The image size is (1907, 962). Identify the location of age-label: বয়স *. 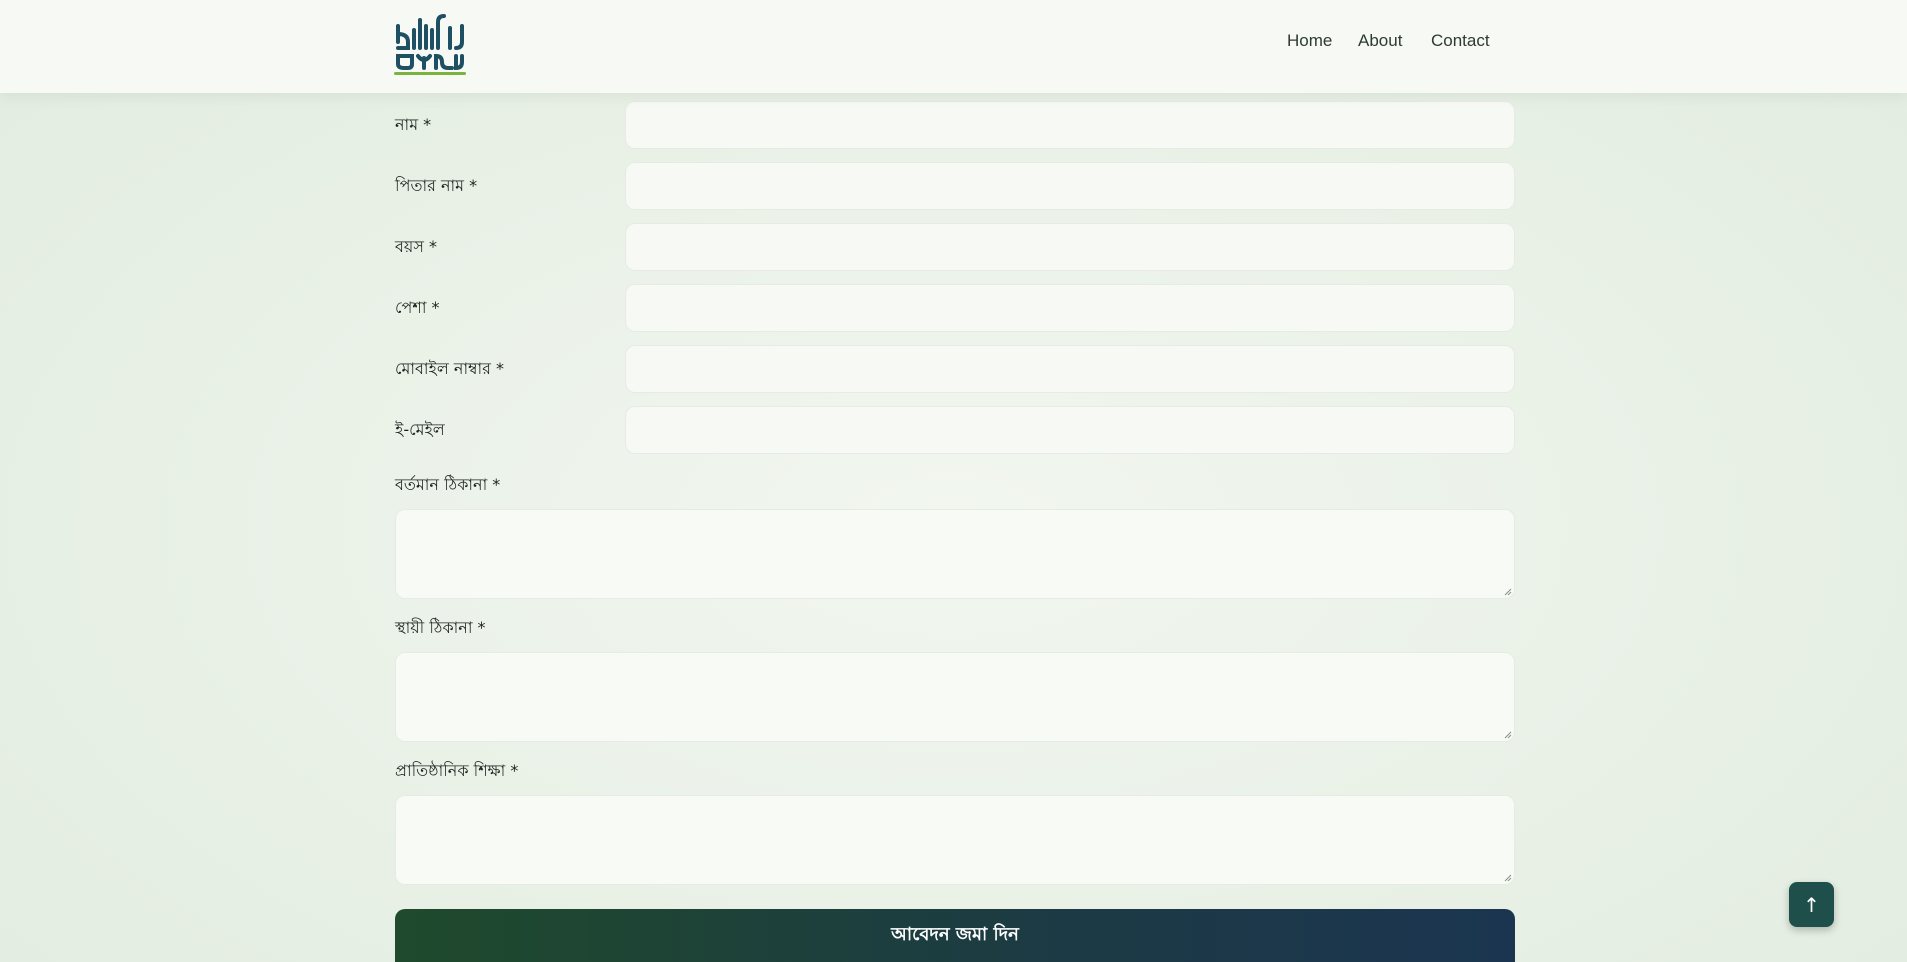
(416, 246).